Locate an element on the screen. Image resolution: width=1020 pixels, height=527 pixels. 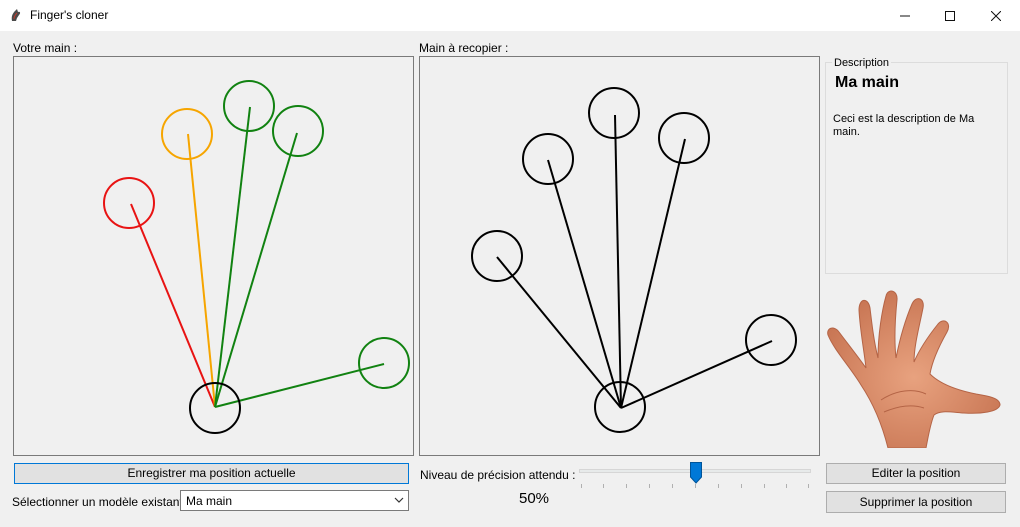
target-hand-label: Main à recopier : is located at coordinates (464, 48).